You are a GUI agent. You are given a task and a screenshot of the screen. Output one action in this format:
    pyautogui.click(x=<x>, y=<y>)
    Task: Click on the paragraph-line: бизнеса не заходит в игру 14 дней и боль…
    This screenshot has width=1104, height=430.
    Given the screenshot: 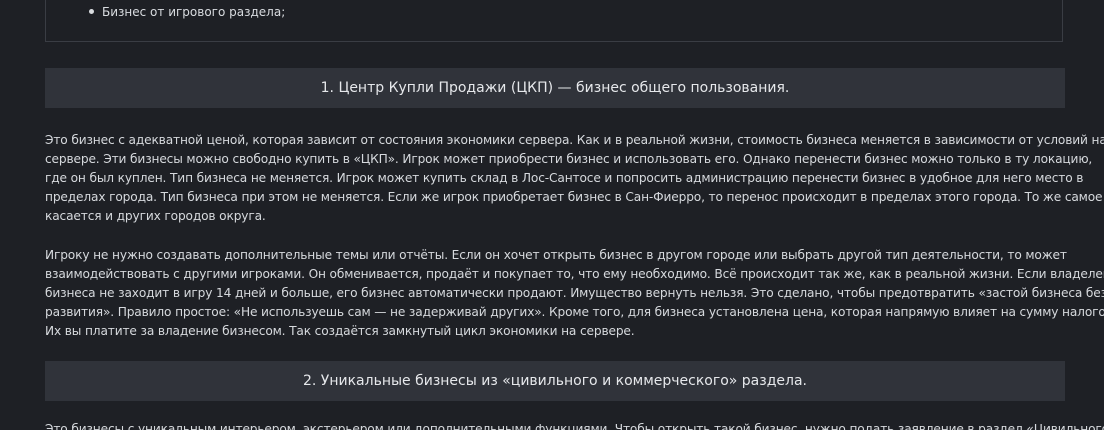 What is the action you would take?
    pyautogui.click(x=574, y=293)
    